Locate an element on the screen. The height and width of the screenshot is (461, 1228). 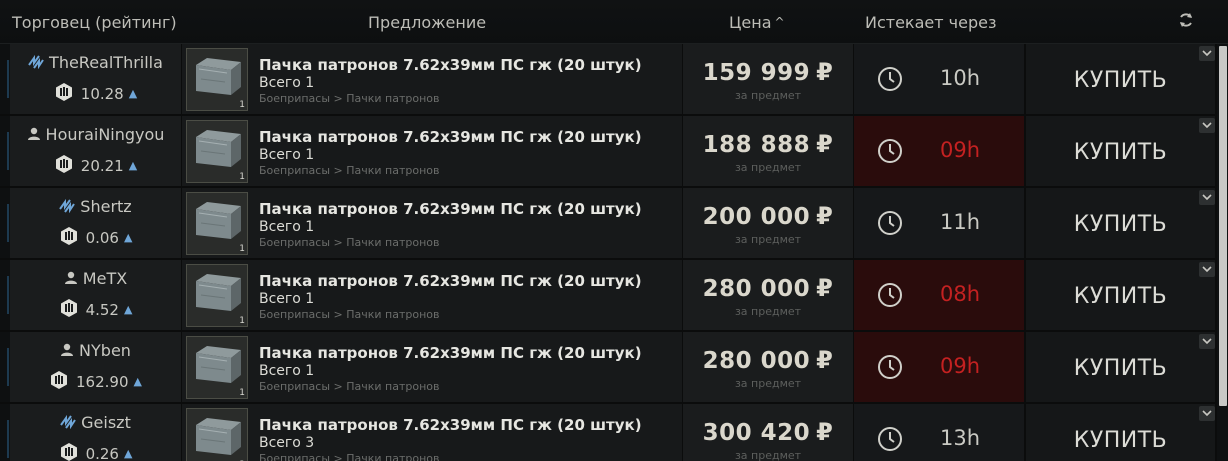
price-amount: 188 888 is located at coordinates (756, 145).